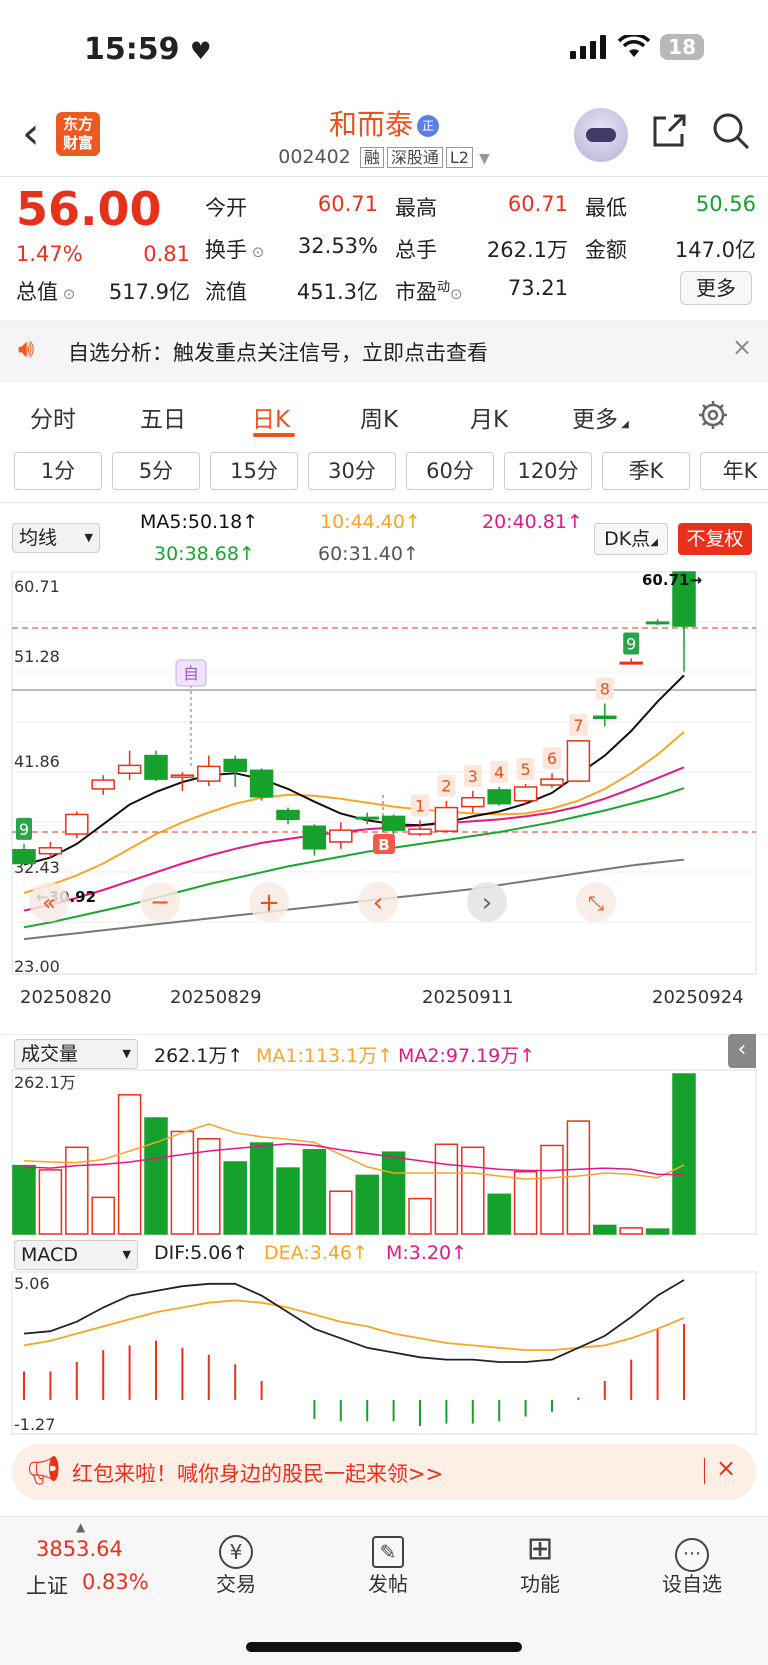 The width and height of the screenshot is (768, 1665). Describe the element at coordinates (713, 415) in the screenshot. I see `gear-icon` at that location.